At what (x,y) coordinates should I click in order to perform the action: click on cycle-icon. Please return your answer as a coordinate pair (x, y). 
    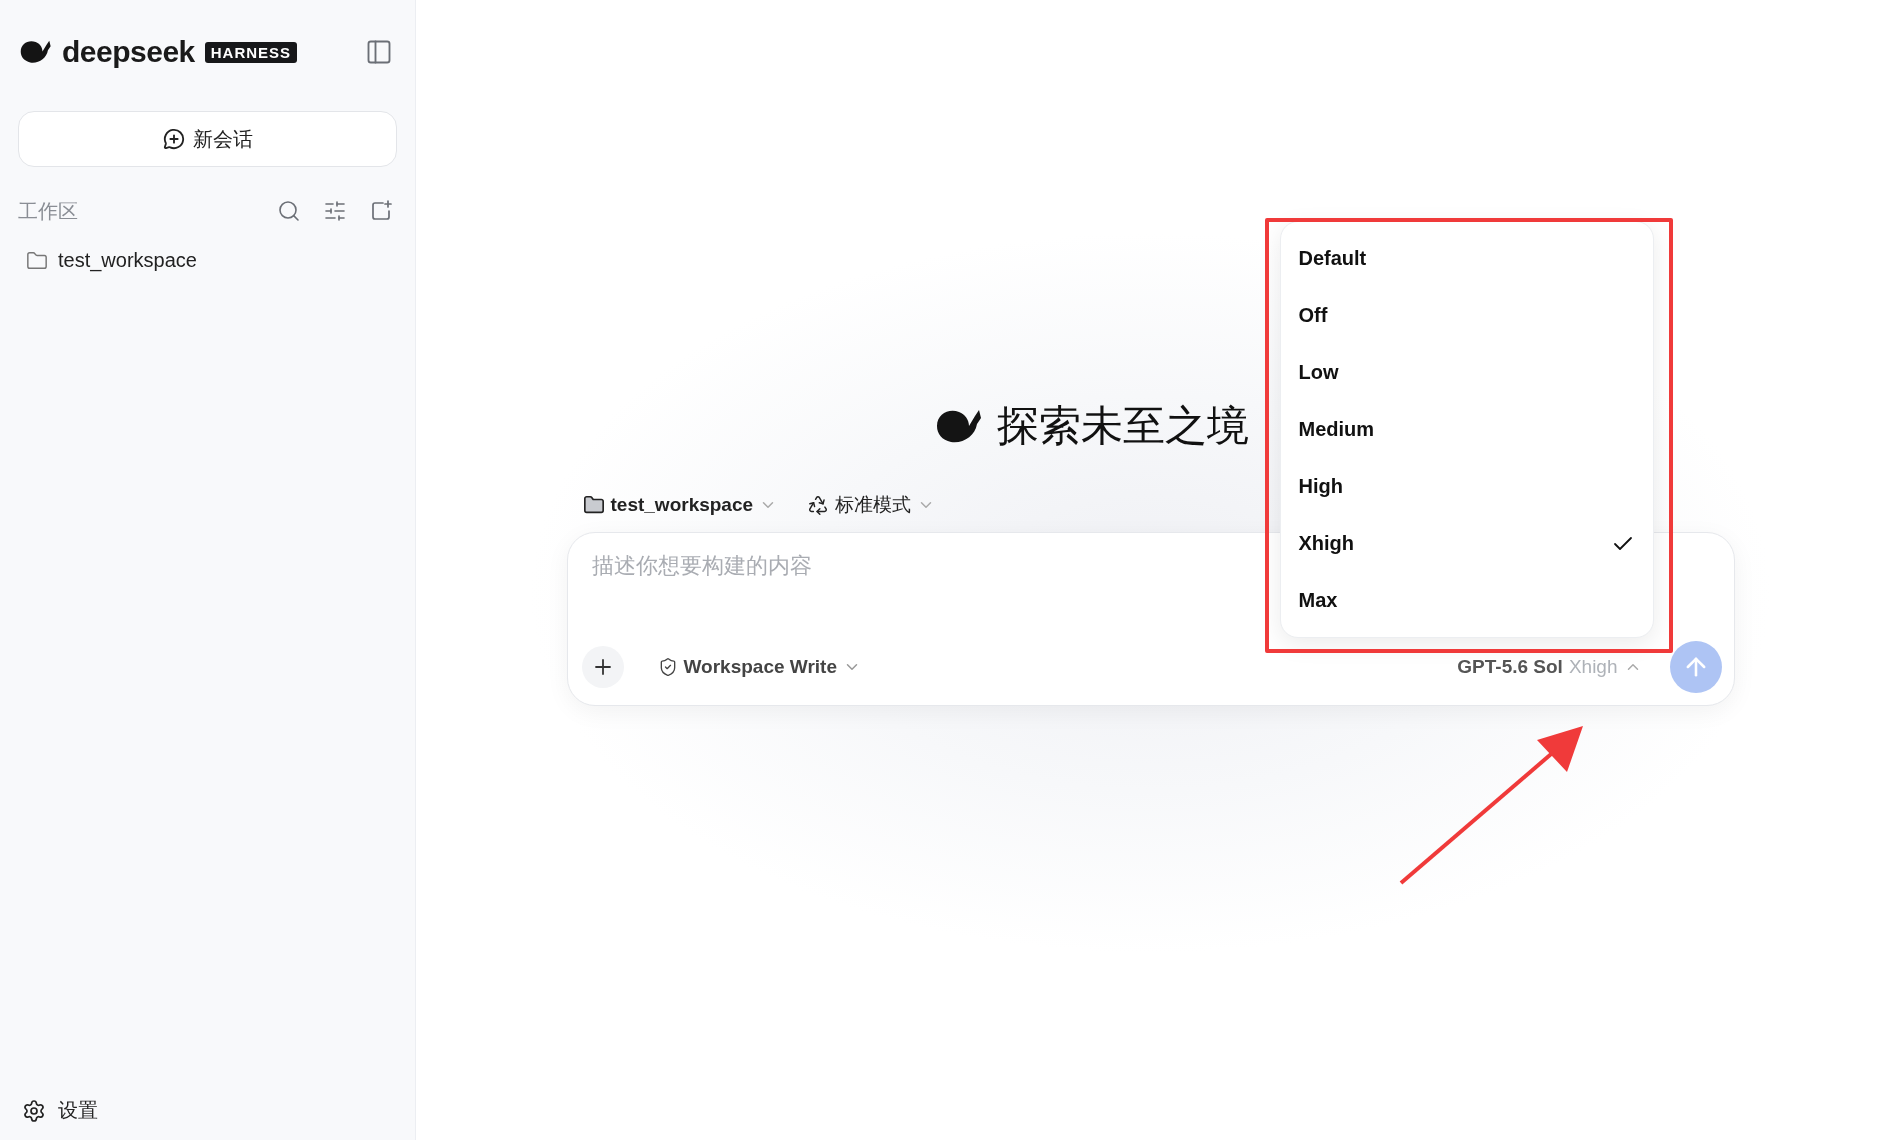
    Looking at the image, I should click on (818, 505).